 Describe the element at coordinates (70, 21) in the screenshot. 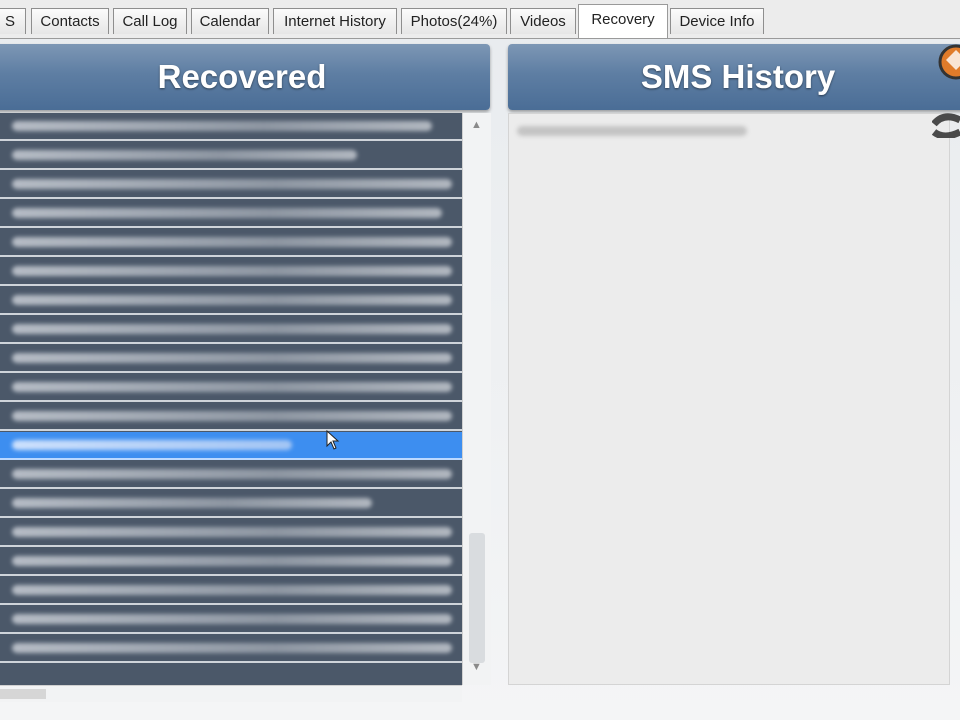

I see `tab-contacts: Contacts` at that location.